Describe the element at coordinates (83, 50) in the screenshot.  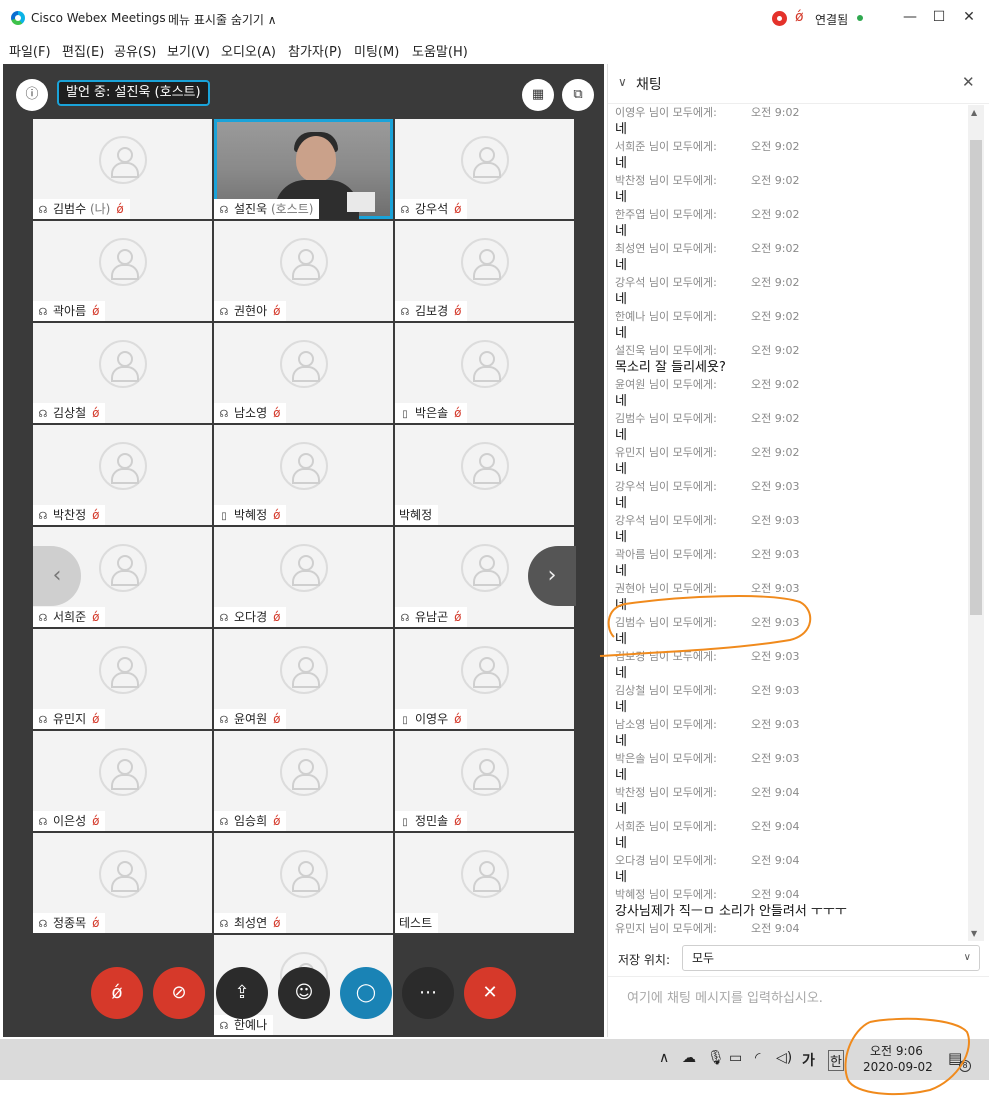
I see `menu-edit: 편집(E)` at that location.